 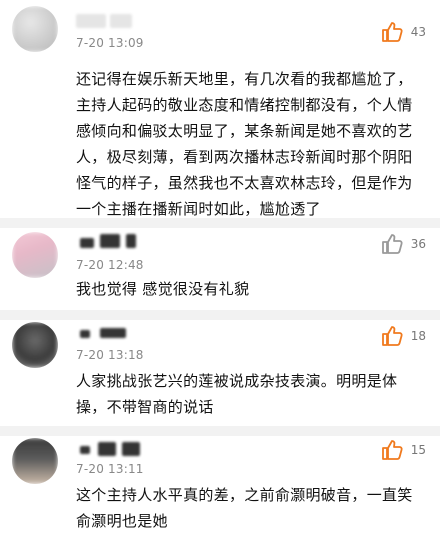 I want to click on comment-time: 7-20 13:18, so click(x=110, y=355).